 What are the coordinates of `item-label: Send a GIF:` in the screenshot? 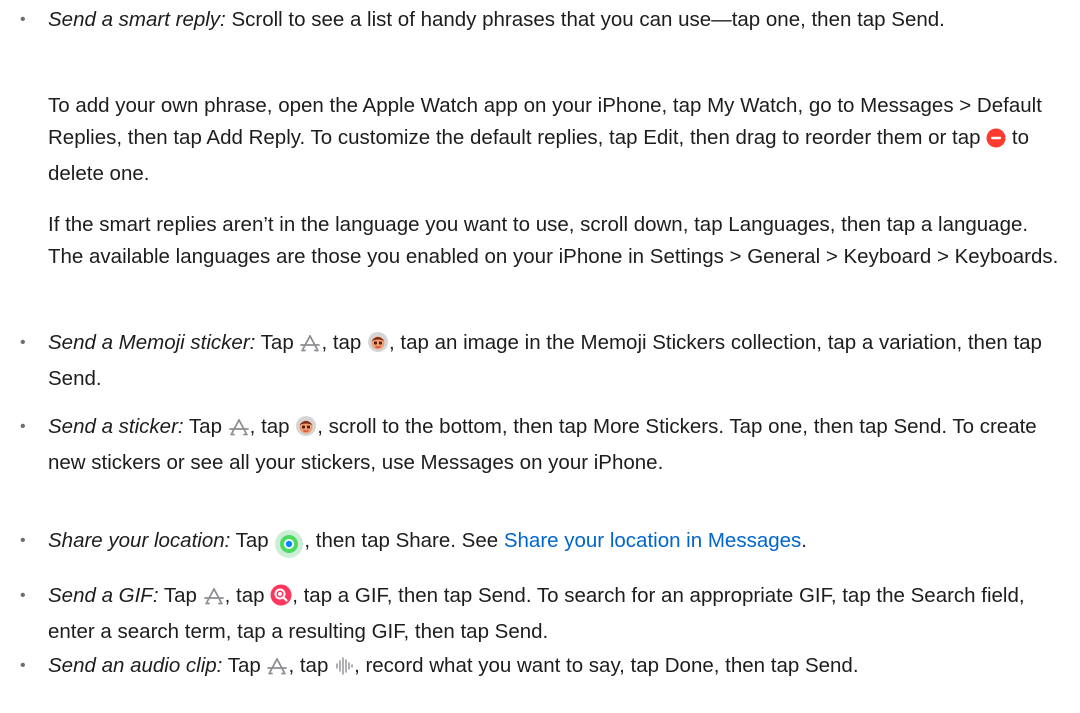 It's located at (103, 595).